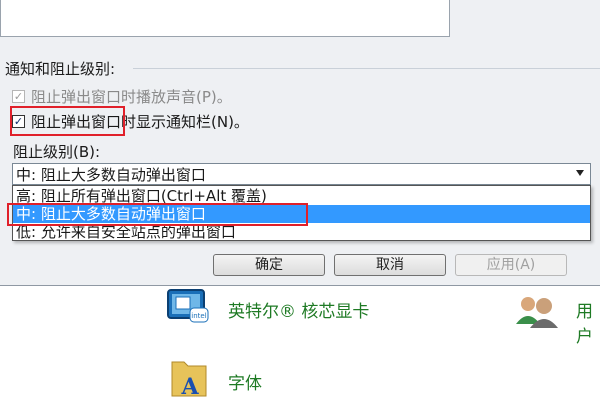 Image resolution: width=600 pixels, height=403 pixels. What do you see at coordinates (390, 265) in the screenshot?
I see `cancel-button: 取消` at bounding box center [390, 265].